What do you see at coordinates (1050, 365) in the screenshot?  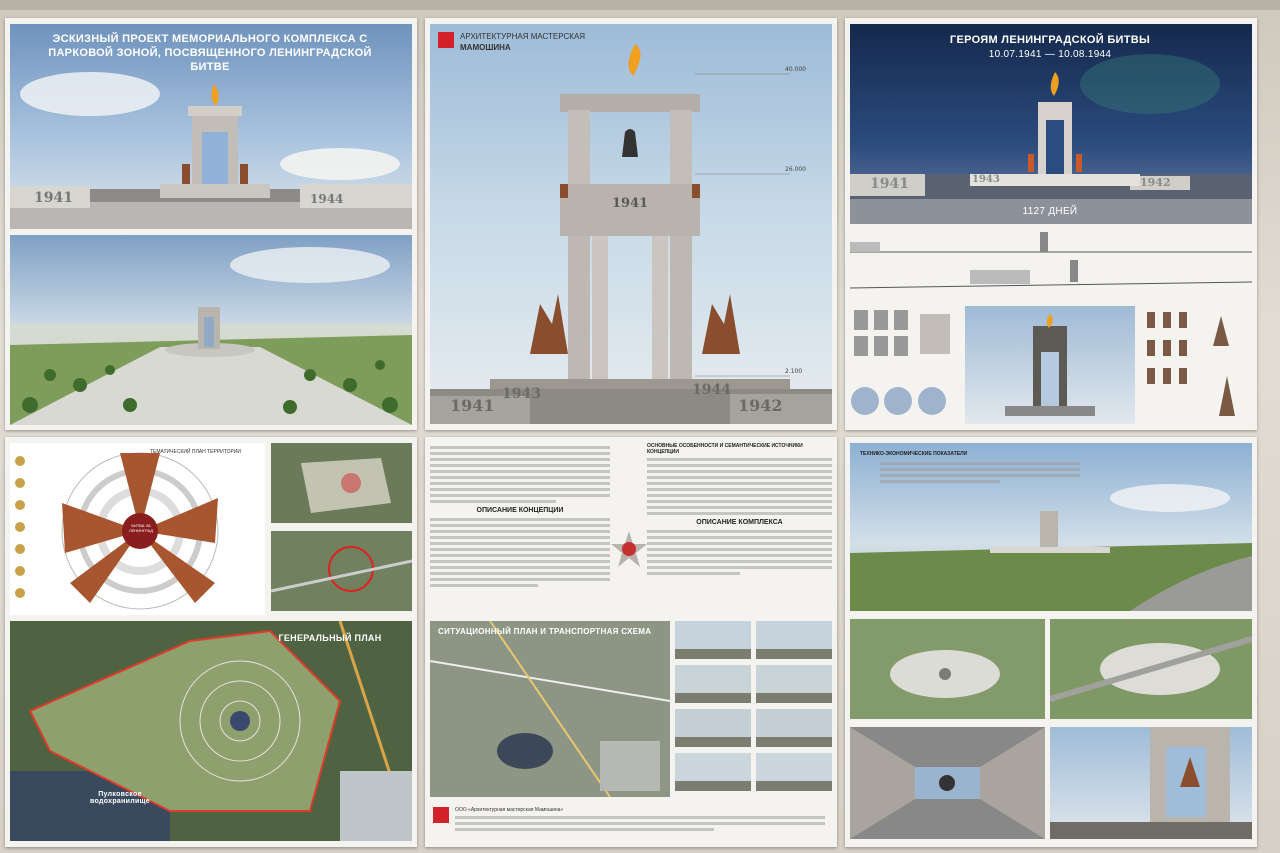 I see `render-arch-side` at bounding box center [1050, 365].